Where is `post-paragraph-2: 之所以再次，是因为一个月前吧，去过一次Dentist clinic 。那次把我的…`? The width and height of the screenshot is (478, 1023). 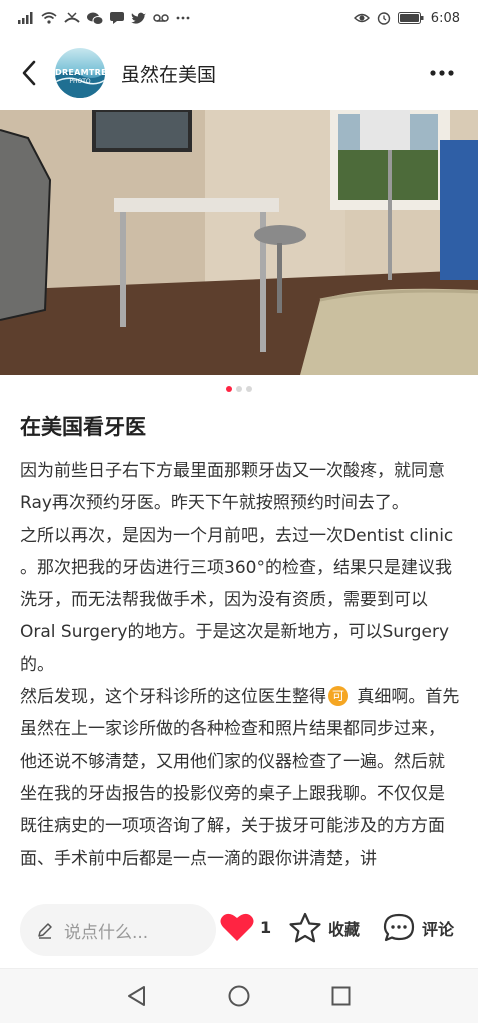 post-paragraph-2: 之所以再次，是因为一个月前吧，去过一次Dentist clinic 。那次把我的… is located at coordinates (237, 600).